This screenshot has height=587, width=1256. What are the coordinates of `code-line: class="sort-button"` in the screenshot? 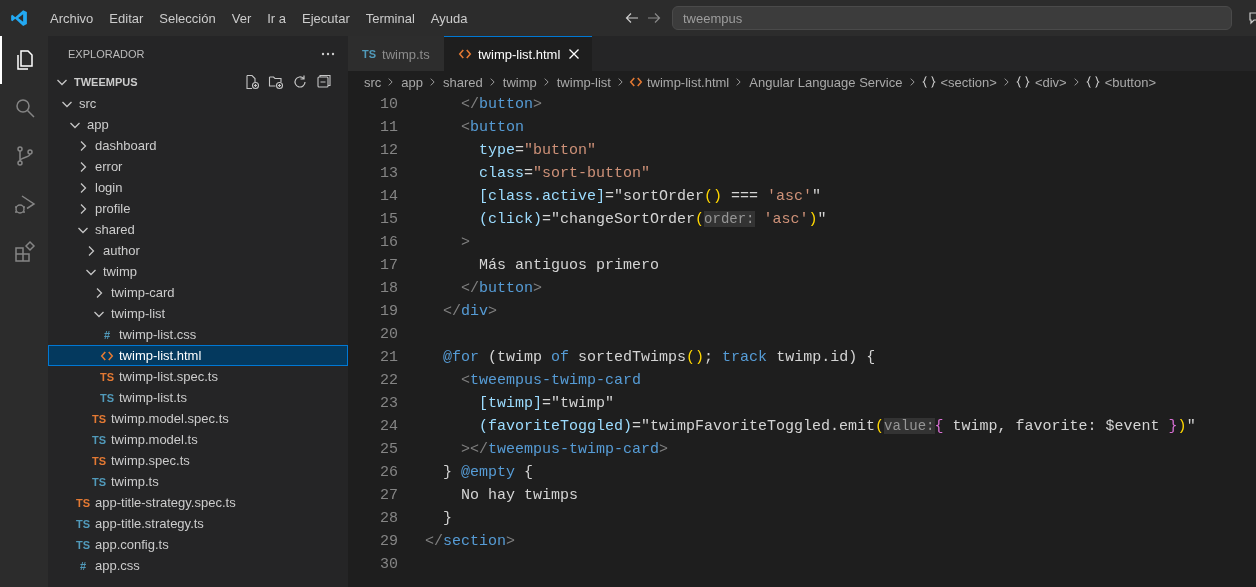 It's located at (564, 173).